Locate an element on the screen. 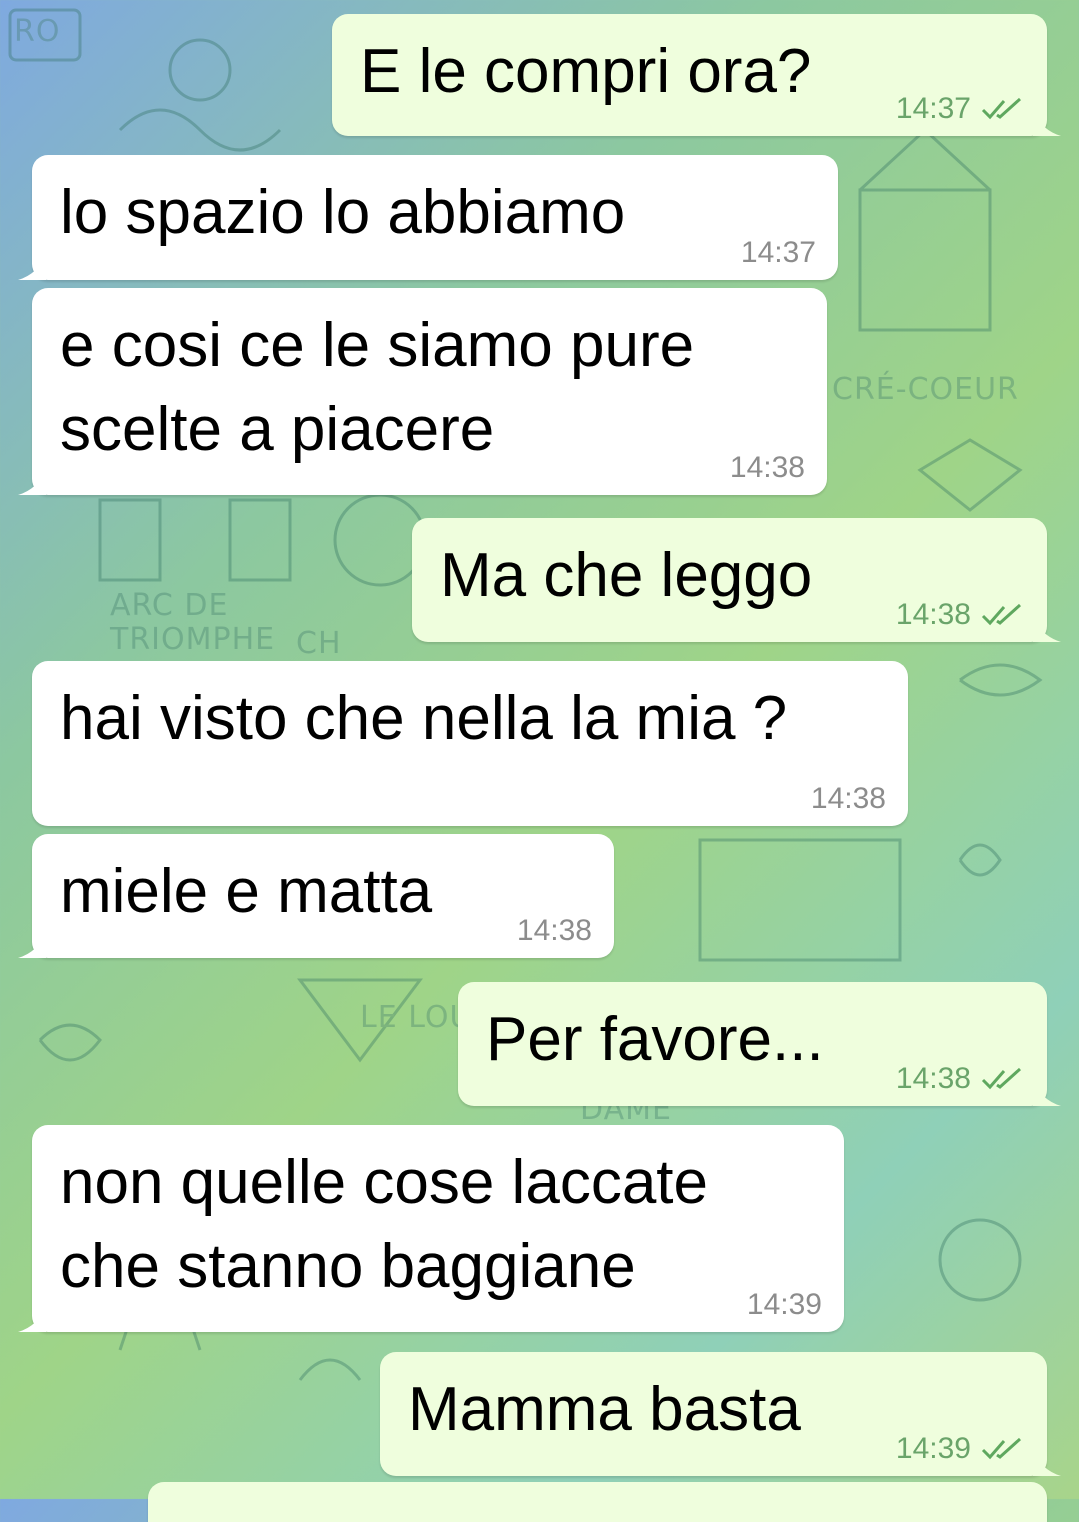 The width and height of the screenshot is (1079, 1522). message-bubble-outgoing: Mamma basta 14:39 is located at coordinates (720, 1414).